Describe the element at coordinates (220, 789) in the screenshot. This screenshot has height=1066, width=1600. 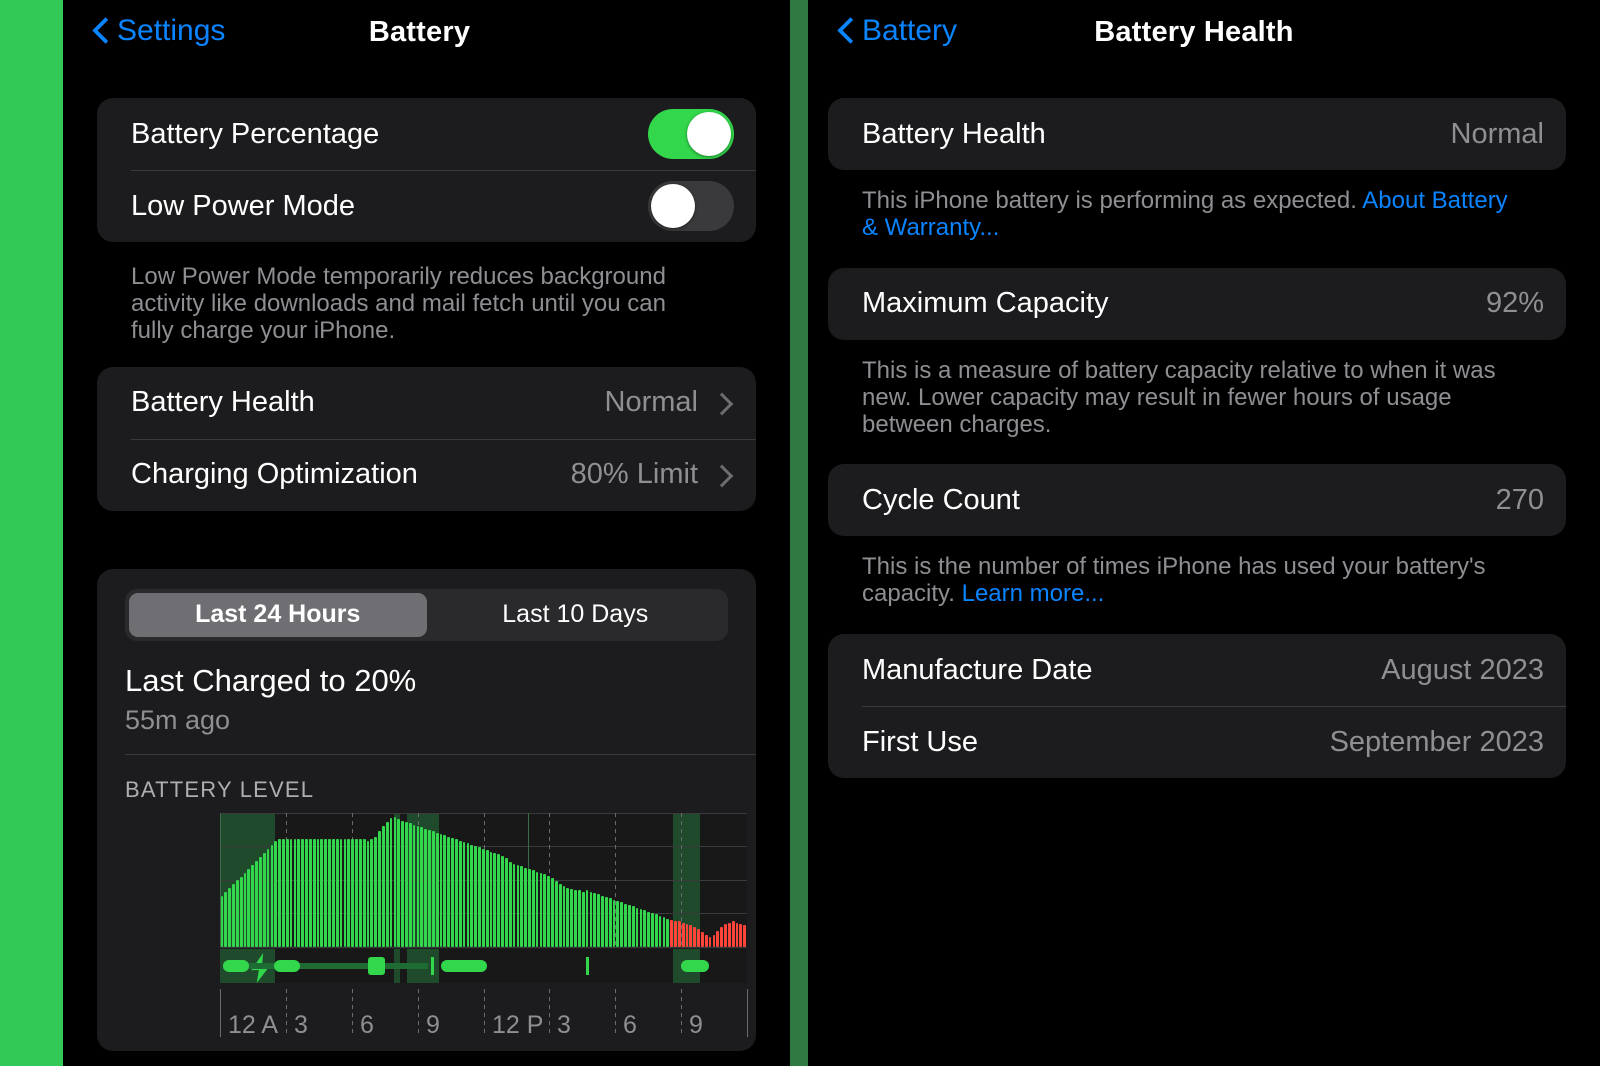
I see `battery-level-chart-heading: BATTERY LEVEL` at that location.